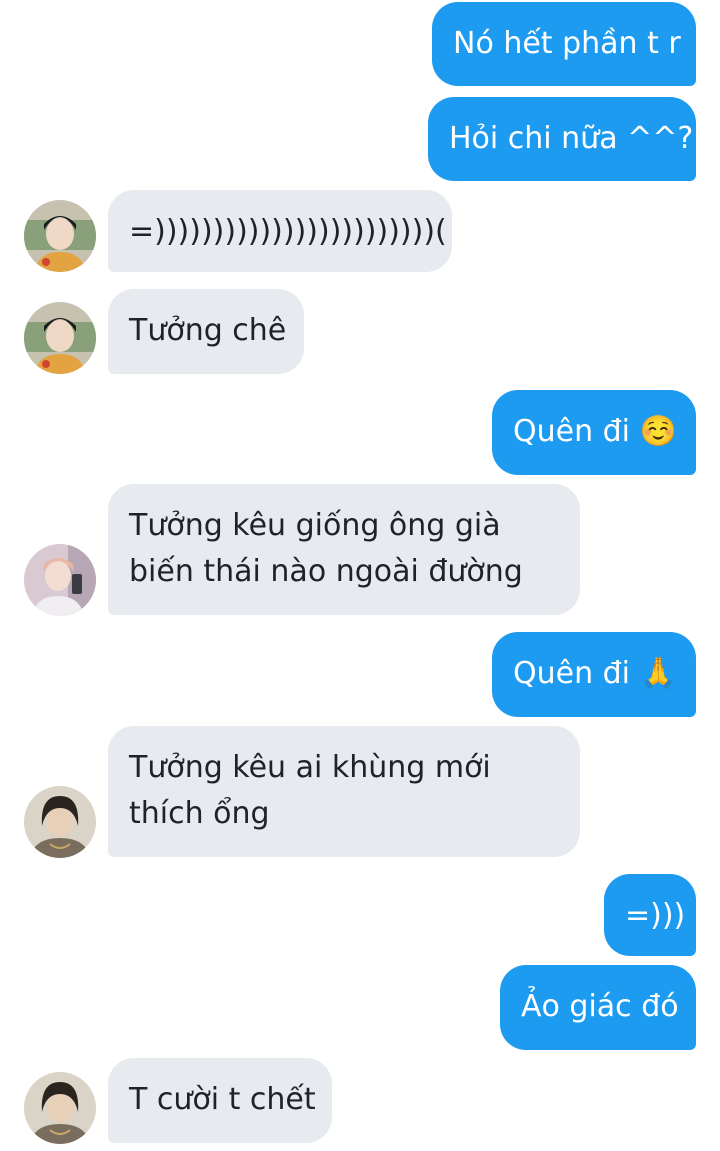 This screenshot has width=720, height=1151. What do you see at coordinates (315, 525) in the screenshot?
I see `message-line: Tưởng kêu giống ông già` at bounding box center [315, 525].